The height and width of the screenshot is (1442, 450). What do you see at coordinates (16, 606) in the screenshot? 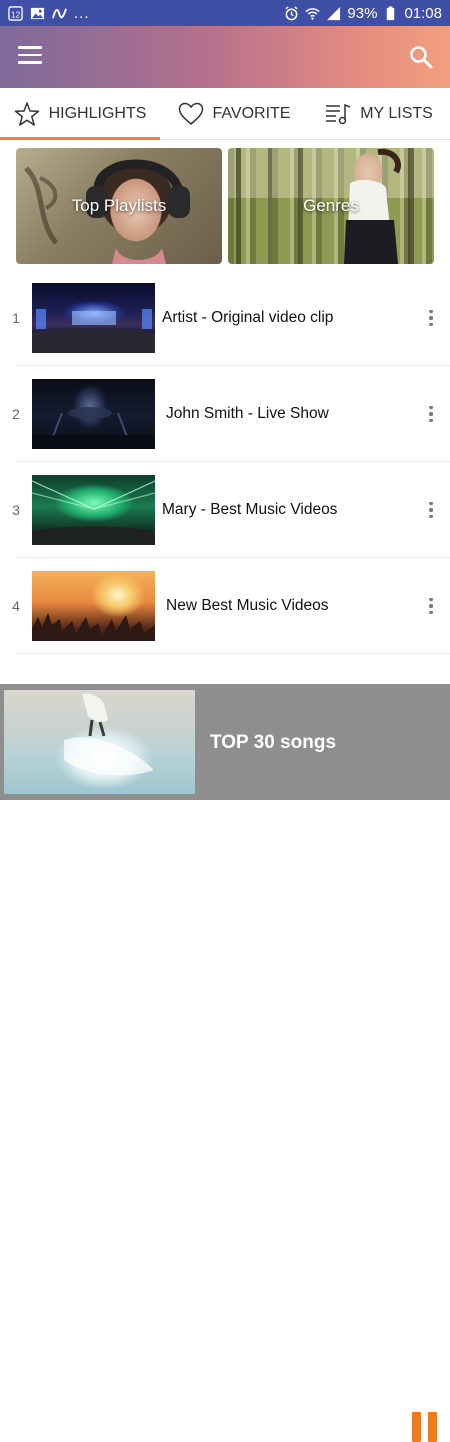
I see `video-number: 4` at bounding box center [16, 606].